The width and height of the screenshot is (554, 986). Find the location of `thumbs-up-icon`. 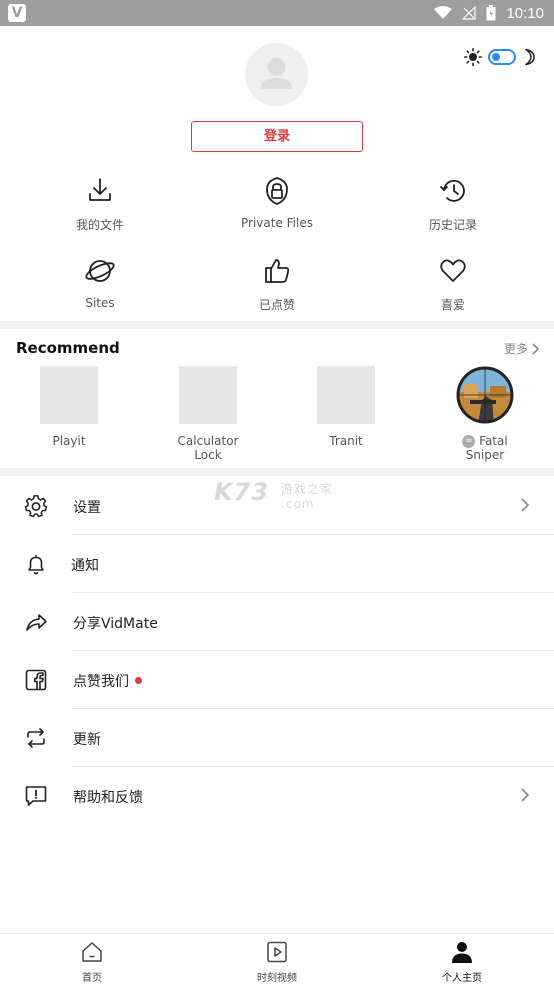

thumbs-up-icon is located at coordinates (277, 271).